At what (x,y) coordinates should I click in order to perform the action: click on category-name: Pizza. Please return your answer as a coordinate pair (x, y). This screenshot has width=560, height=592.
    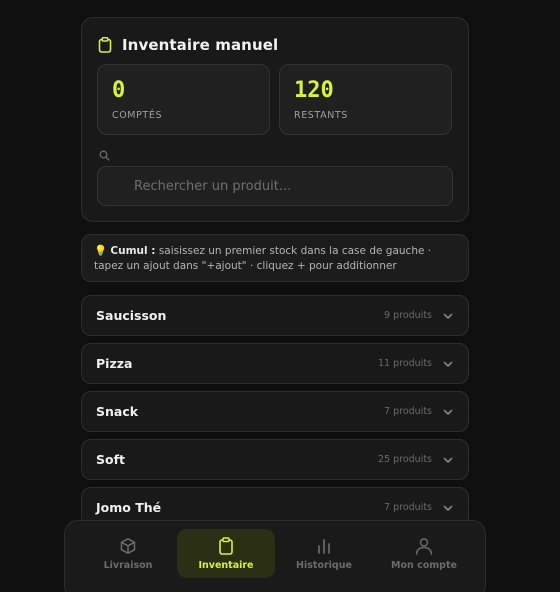
    Looking at the image, I should click on (114, 363).